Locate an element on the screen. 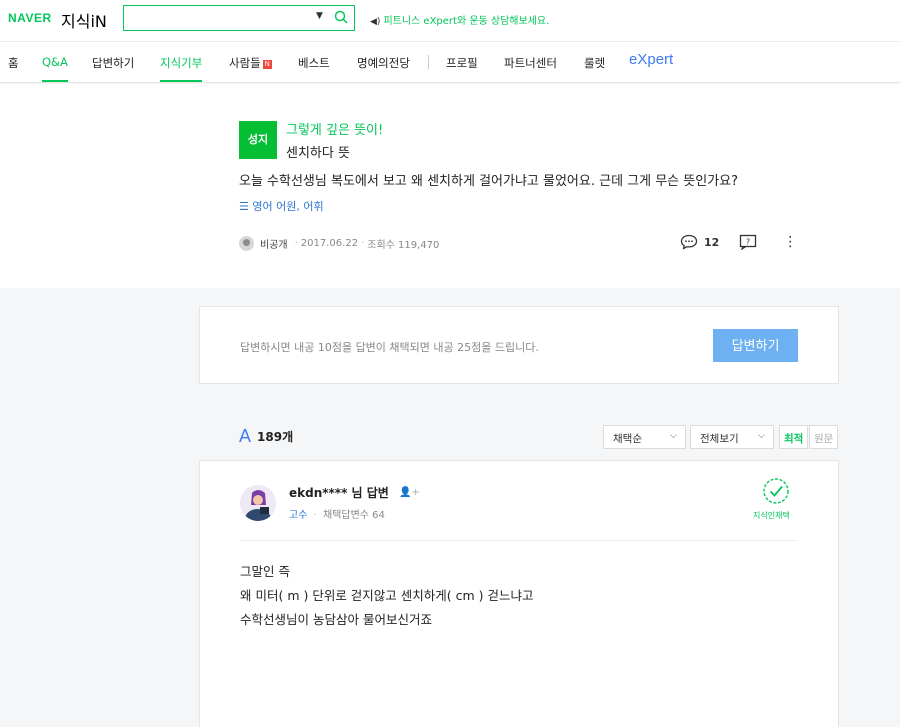 Image resolution: width=900 pixels, height=727 pixels. question-date: 2017.06.22 is located at coordinates (329, 243).